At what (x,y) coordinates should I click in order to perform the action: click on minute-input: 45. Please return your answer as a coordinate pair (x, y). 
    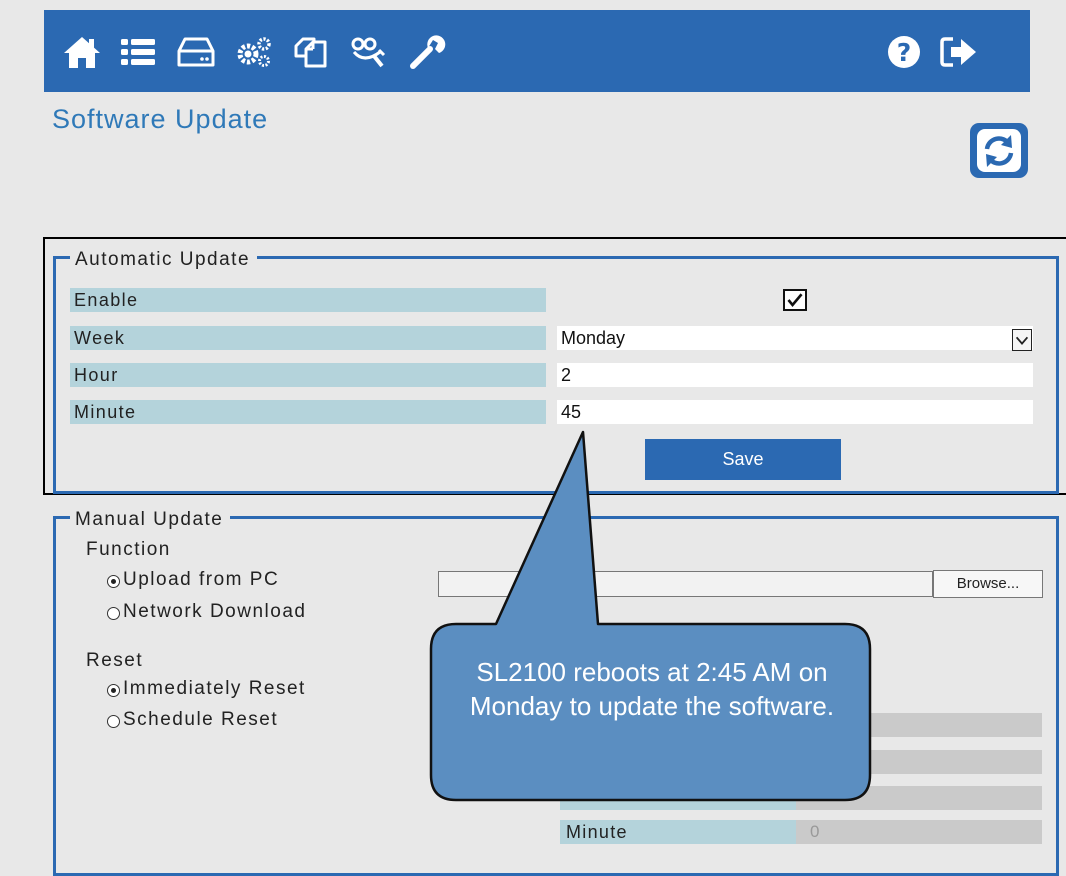
    Looking at the image, I should click on (795, 412).